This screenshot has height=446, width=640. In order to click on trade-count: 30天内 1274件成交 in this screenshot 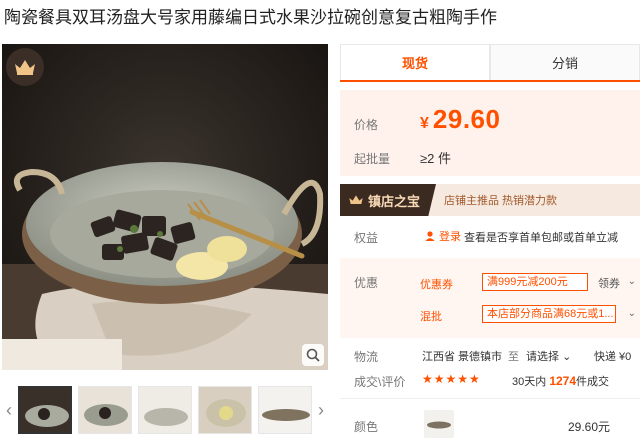, I will do `click(561, 381)`.